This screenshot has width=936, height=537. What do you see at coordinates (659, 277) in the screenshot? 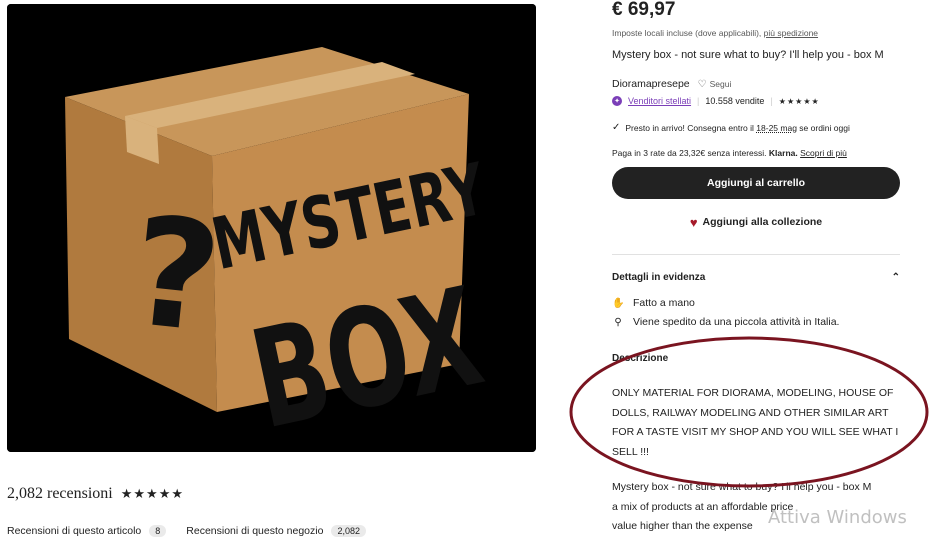
I see `highlights-heading: Dettagli in evidenza` at bounding box center [659, 277].